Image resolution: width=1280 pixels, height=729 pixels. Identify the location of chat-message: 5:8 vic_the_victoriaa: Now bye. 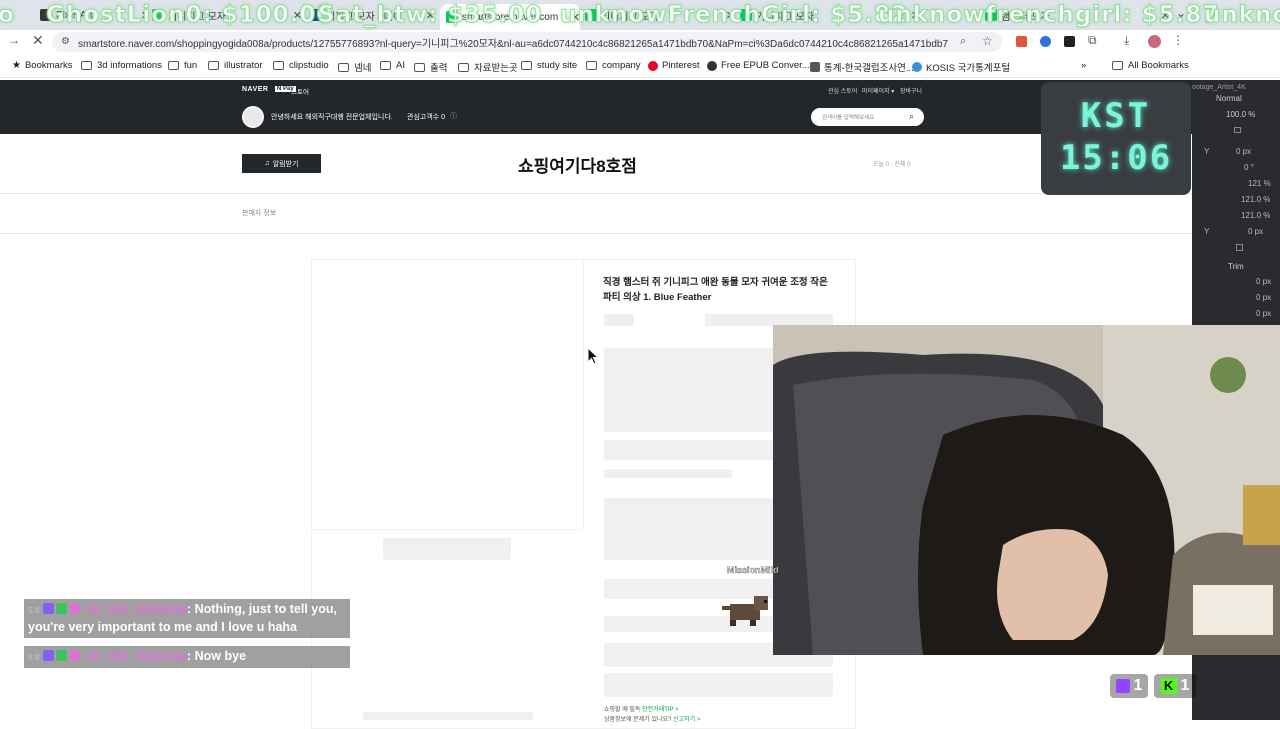
(187, 657).